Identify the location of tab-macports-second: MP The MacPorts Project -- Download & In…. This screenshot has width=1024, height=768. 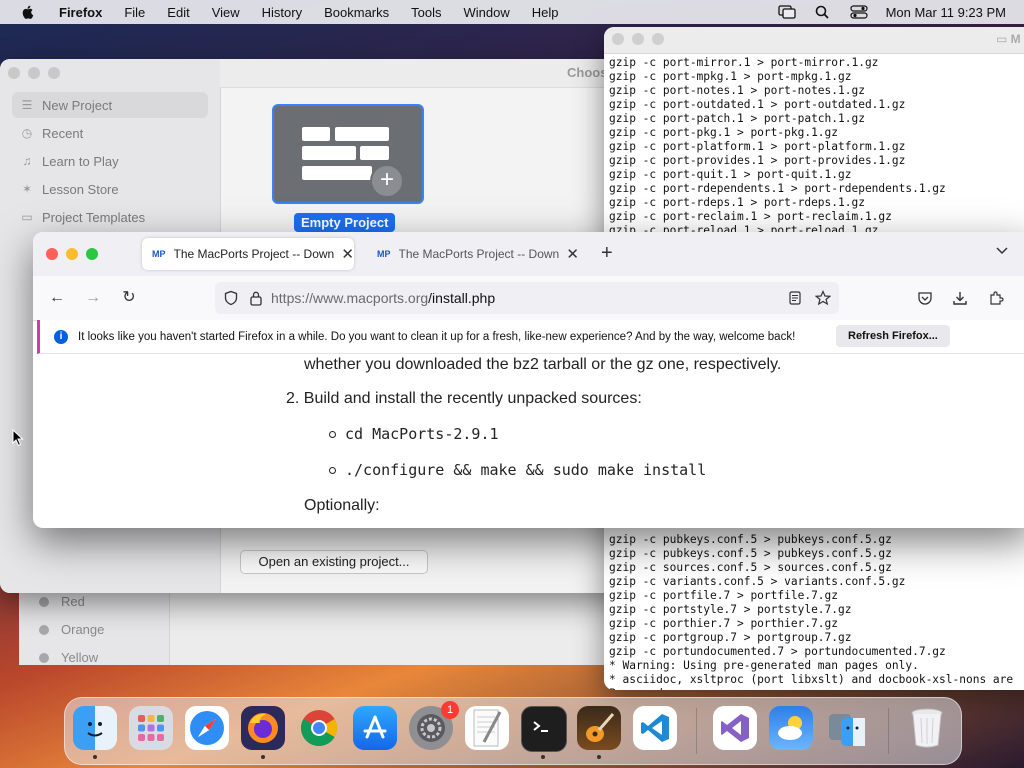
(473, 254).